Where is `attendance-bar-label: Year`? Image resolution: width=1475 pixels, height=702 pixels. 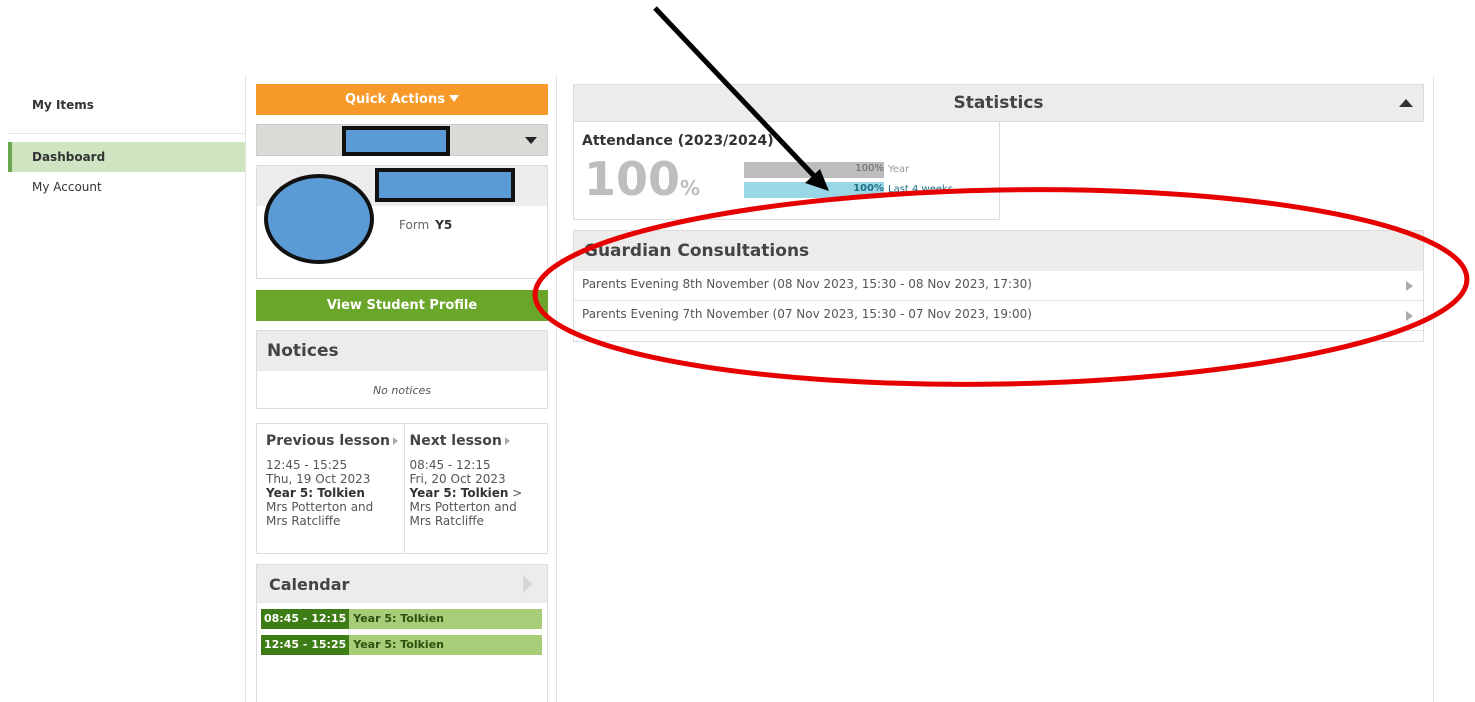 attendance-bar-label: Year is located at coordinates (899, 169).